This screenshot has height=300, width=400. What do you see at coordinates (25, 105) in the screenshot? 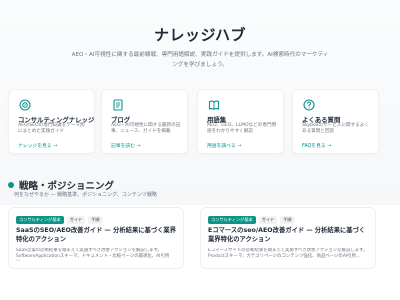
I see `target-icon` at bounding box center [25, 105].